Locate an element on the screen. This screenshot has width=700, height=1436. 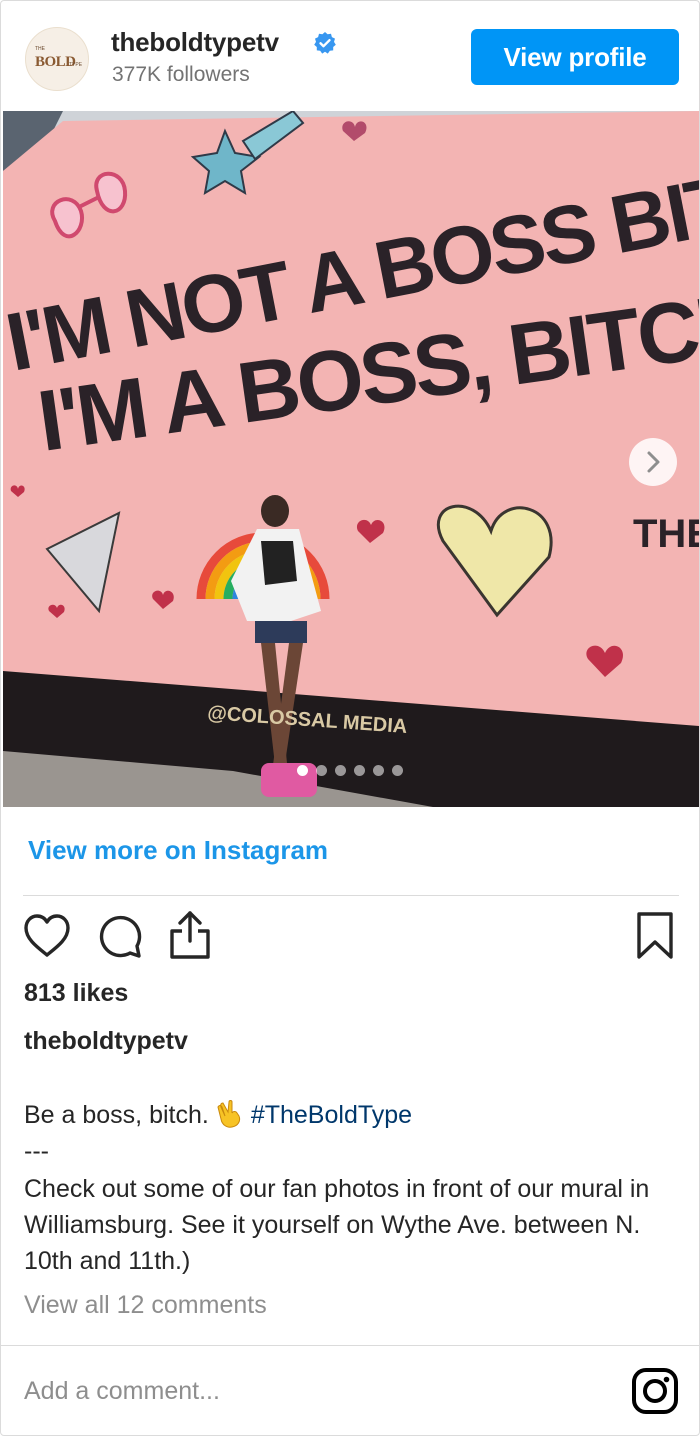
caption-text: Be a boss, bitch. is located at coordinates (116, 1115).